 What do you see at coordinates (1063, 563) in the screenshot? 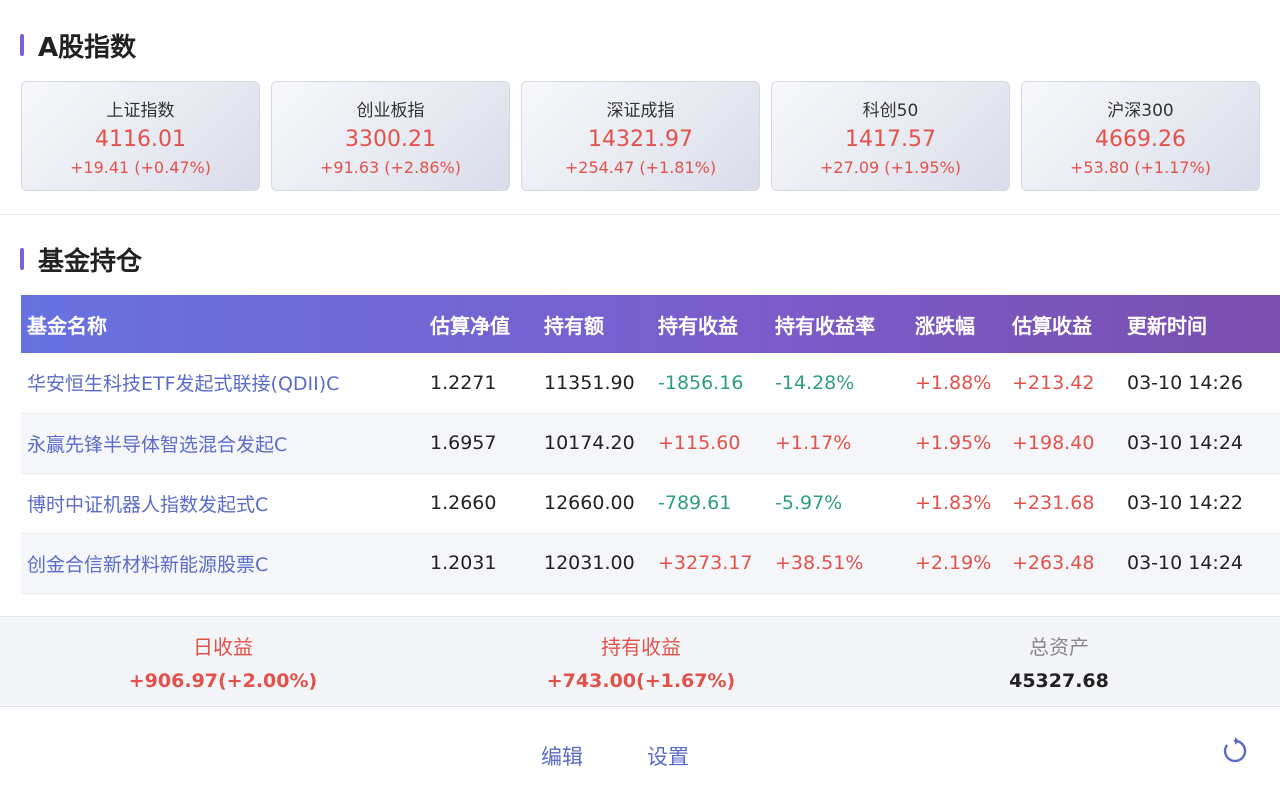
I see `estimated-profit: +263.48` at bounding box center [1063, 563].